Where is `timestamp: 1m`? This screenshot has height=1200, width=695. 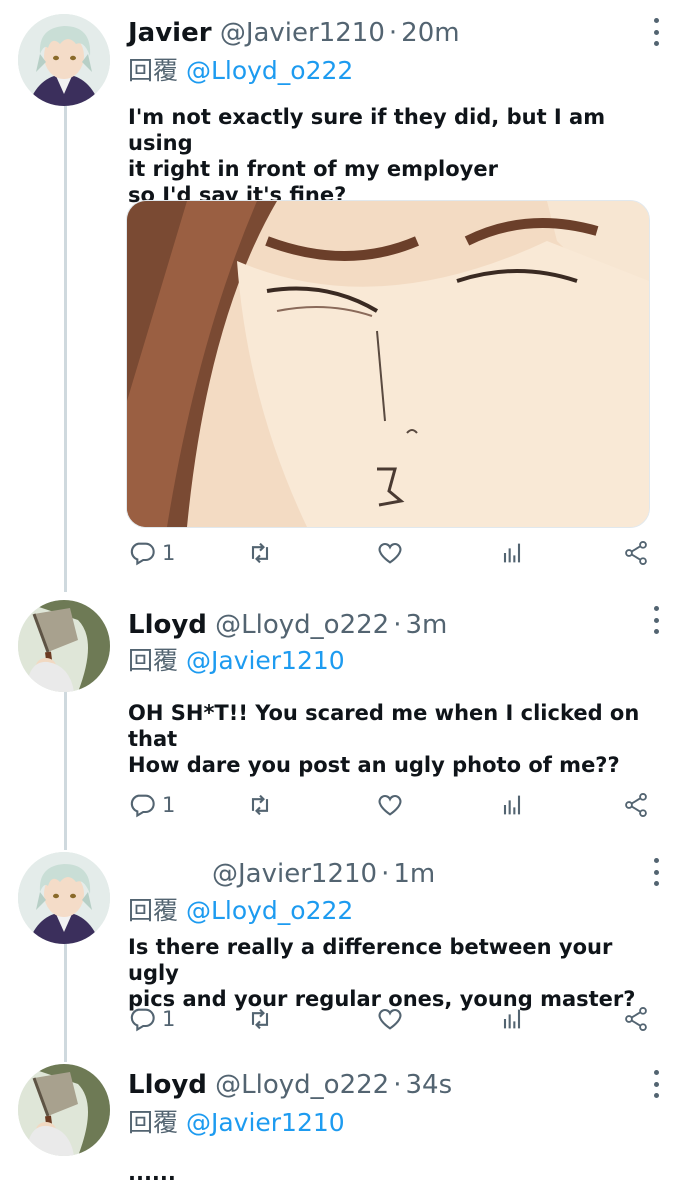 timestamp: 1m is located at coordinates (414, 874).